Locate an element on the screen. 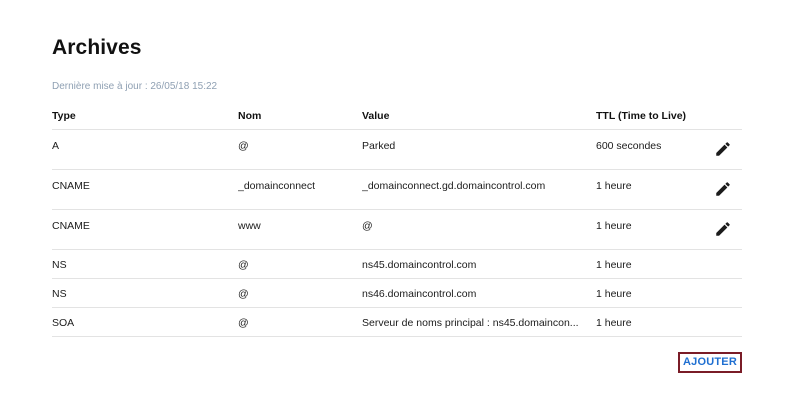  column-header-type: Type is located at coordinates (64, 116).